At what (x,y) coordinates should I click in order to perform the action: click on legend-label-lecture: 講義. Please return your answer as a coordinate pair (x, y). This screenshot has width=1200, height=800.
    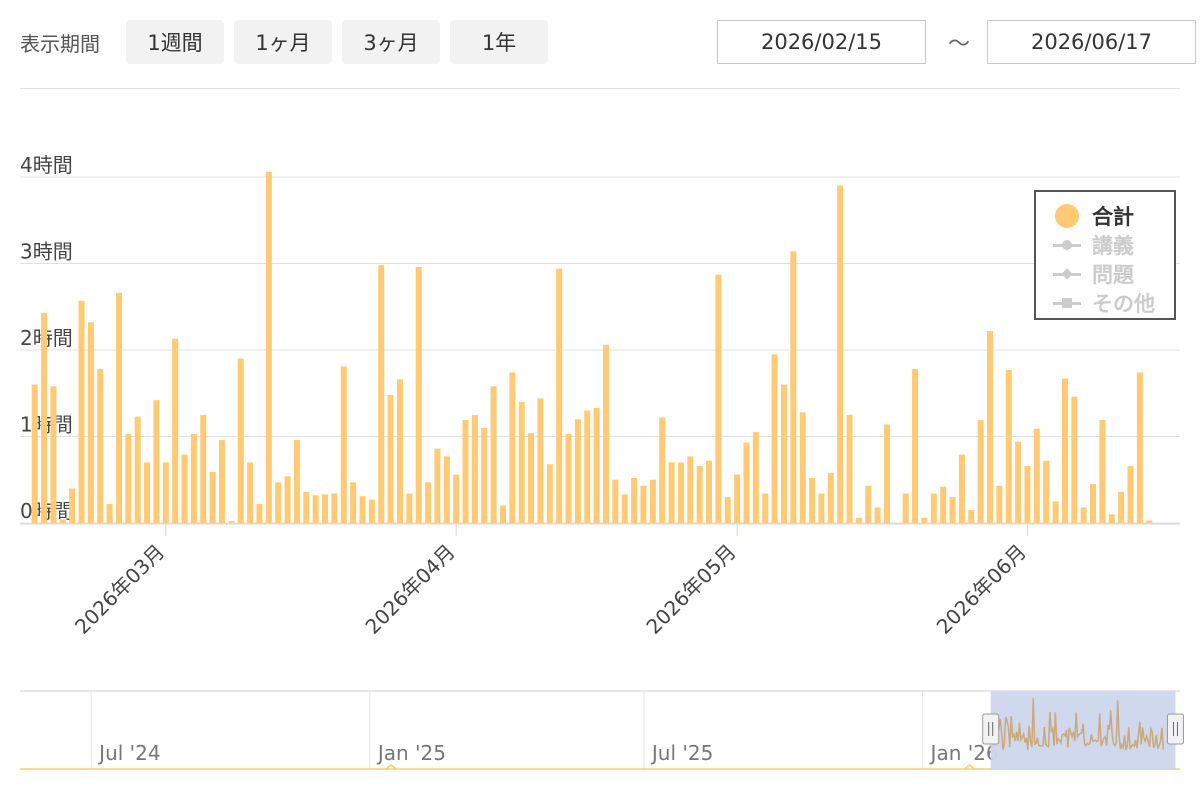
    Looking at the image, I should click on (1113, 246).